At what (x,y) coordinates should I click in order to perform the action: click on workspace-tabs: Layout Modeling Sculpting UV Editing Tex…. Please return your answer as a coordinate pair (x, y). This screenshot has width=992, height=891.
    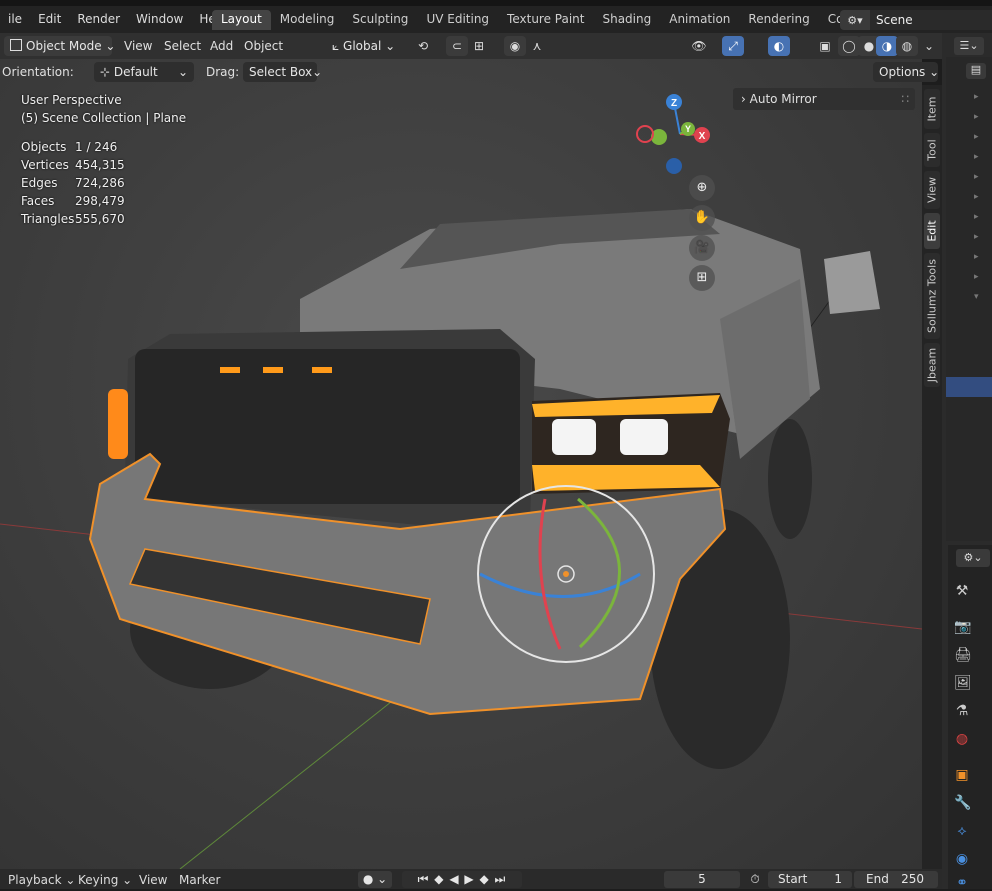
    Looking at the image, I should click on (562, 20).